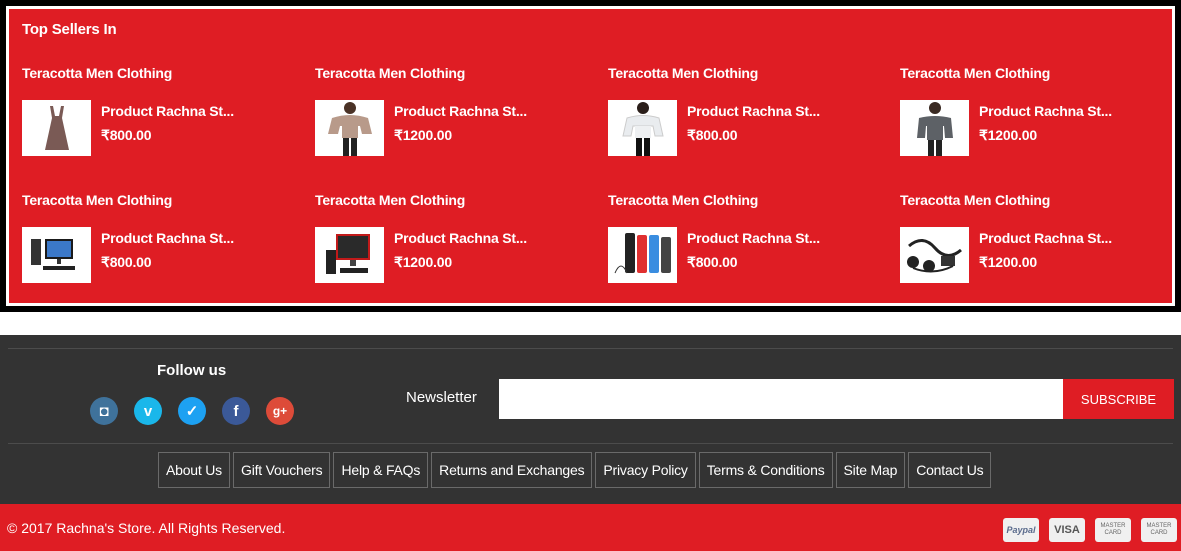 The height and width of the screenshot is (551, 1181). What do you see at coordinates (642, 255) in the screenshot?
I see `mobile-phones-image` at bounding box center [642, 255].